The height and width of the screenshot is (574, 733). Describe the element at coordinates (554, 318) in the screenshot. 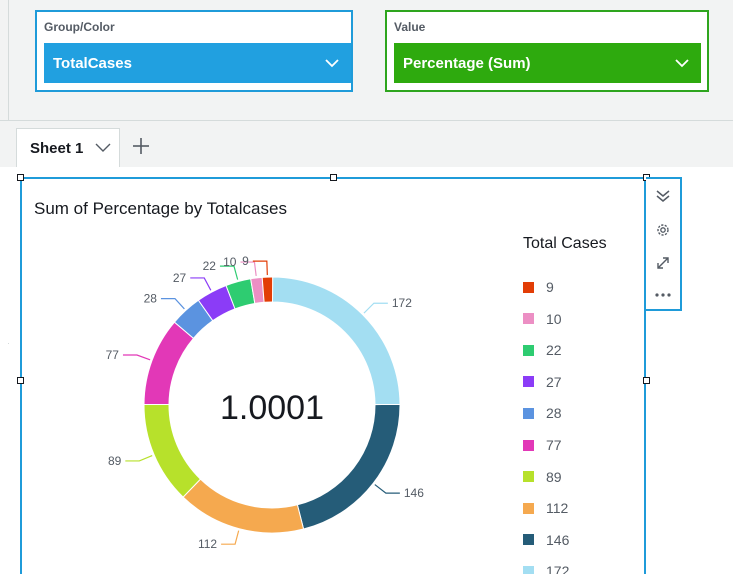

I see `legend-label: 10` at that location.